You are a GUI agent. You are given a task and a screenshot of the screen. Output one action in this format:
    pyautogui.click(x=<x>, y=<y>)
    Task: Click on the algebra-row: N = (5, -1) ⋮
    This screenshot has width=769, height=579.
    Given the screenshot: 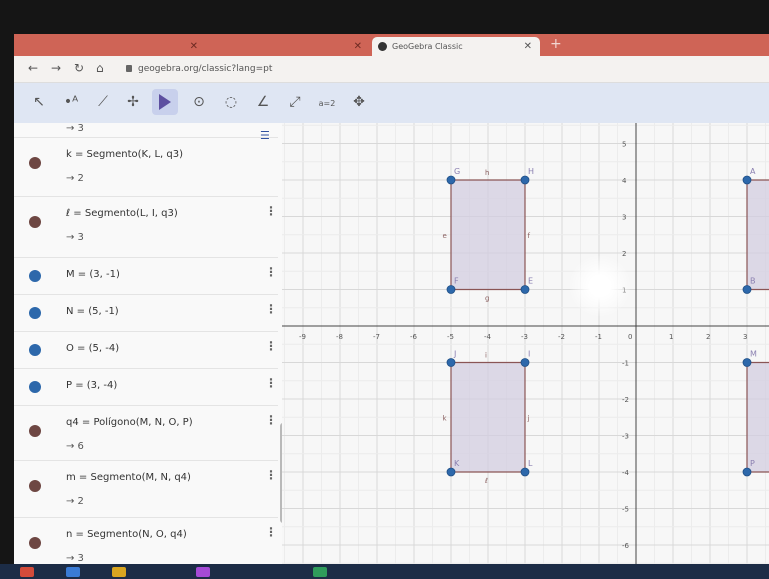 What is the action you would take?
    pyautogui.click(x=146, y=313)
    